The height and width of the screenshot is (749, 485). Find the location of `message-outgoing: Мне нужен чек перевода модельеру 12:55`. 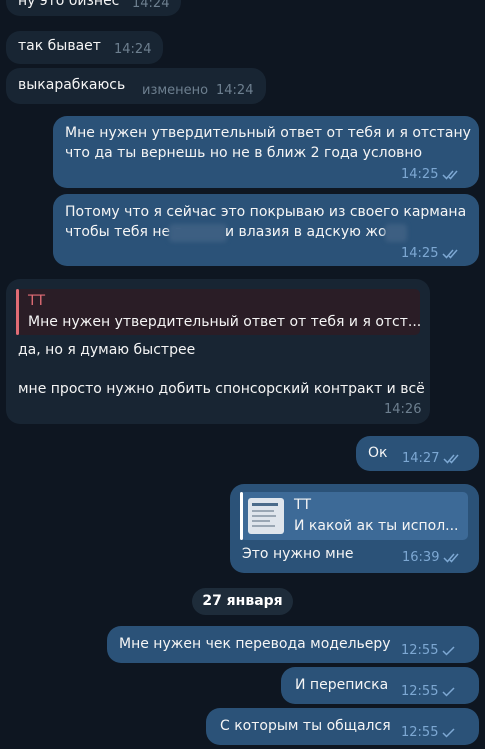

message-outgoing: Мне нужен чек перевода модельеру 12:55 is located at coordinates (293, 644).